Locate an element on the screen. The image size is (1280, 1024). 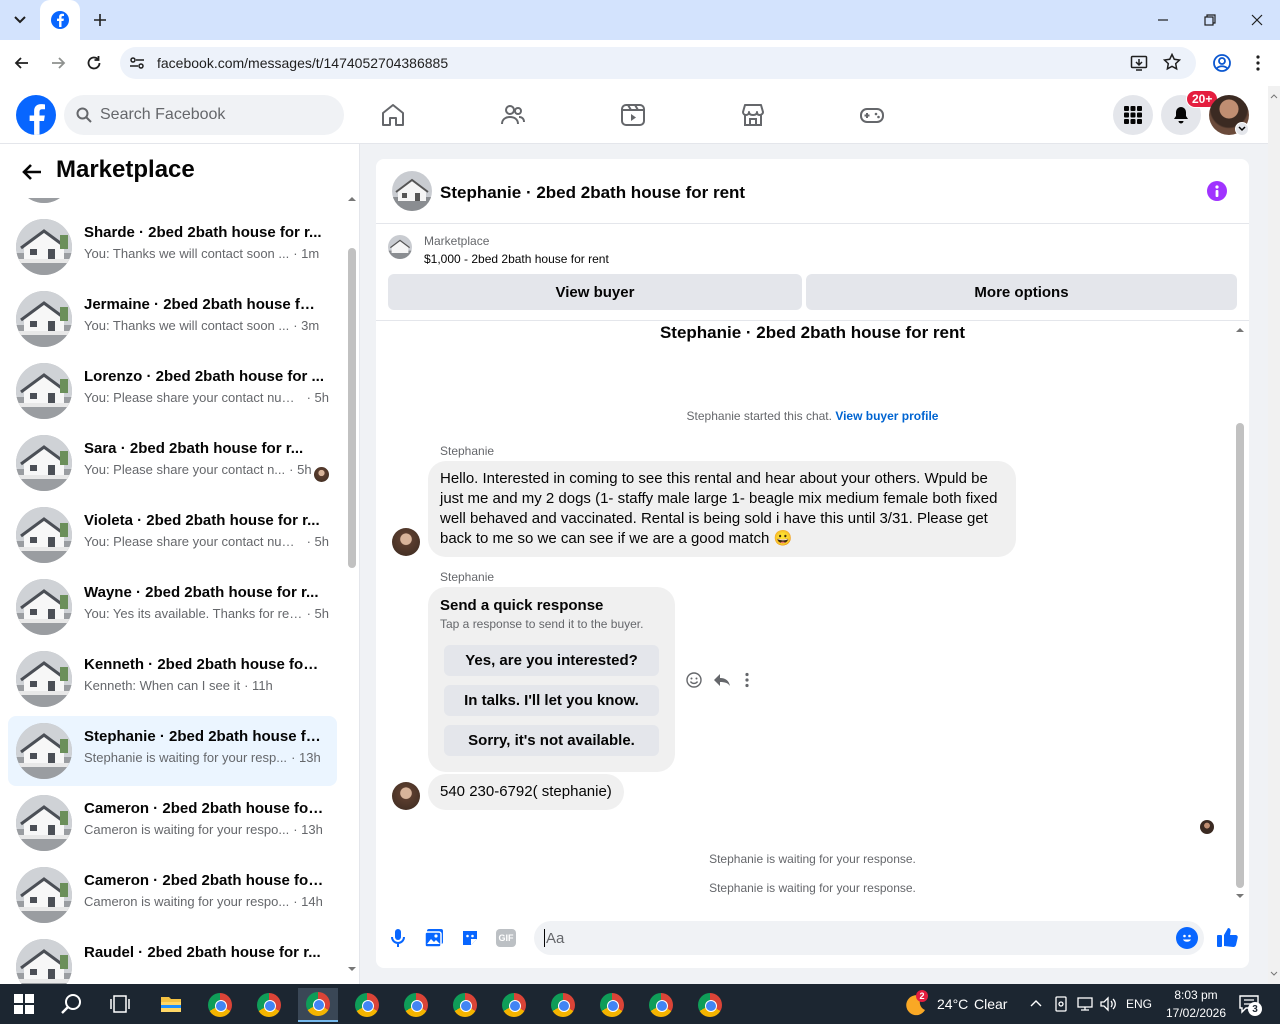
listing-thumbnail is located at coordinates (400, 247).